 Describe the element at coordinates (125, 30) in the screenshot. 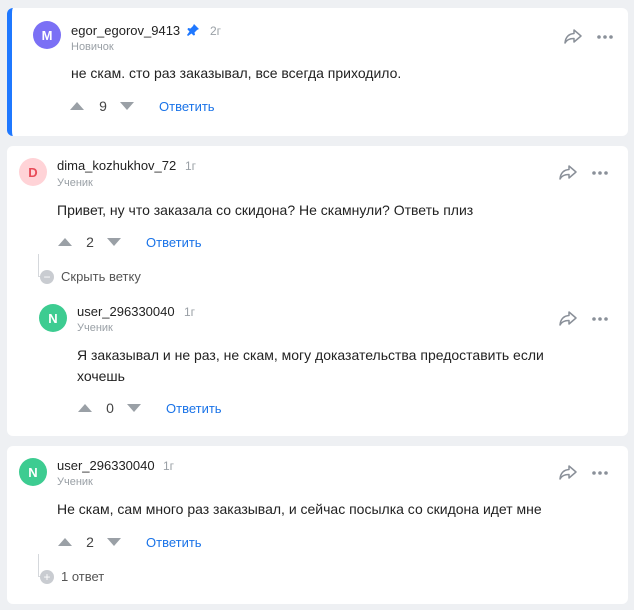

I see `username: egor_egorov_9413` at that location.